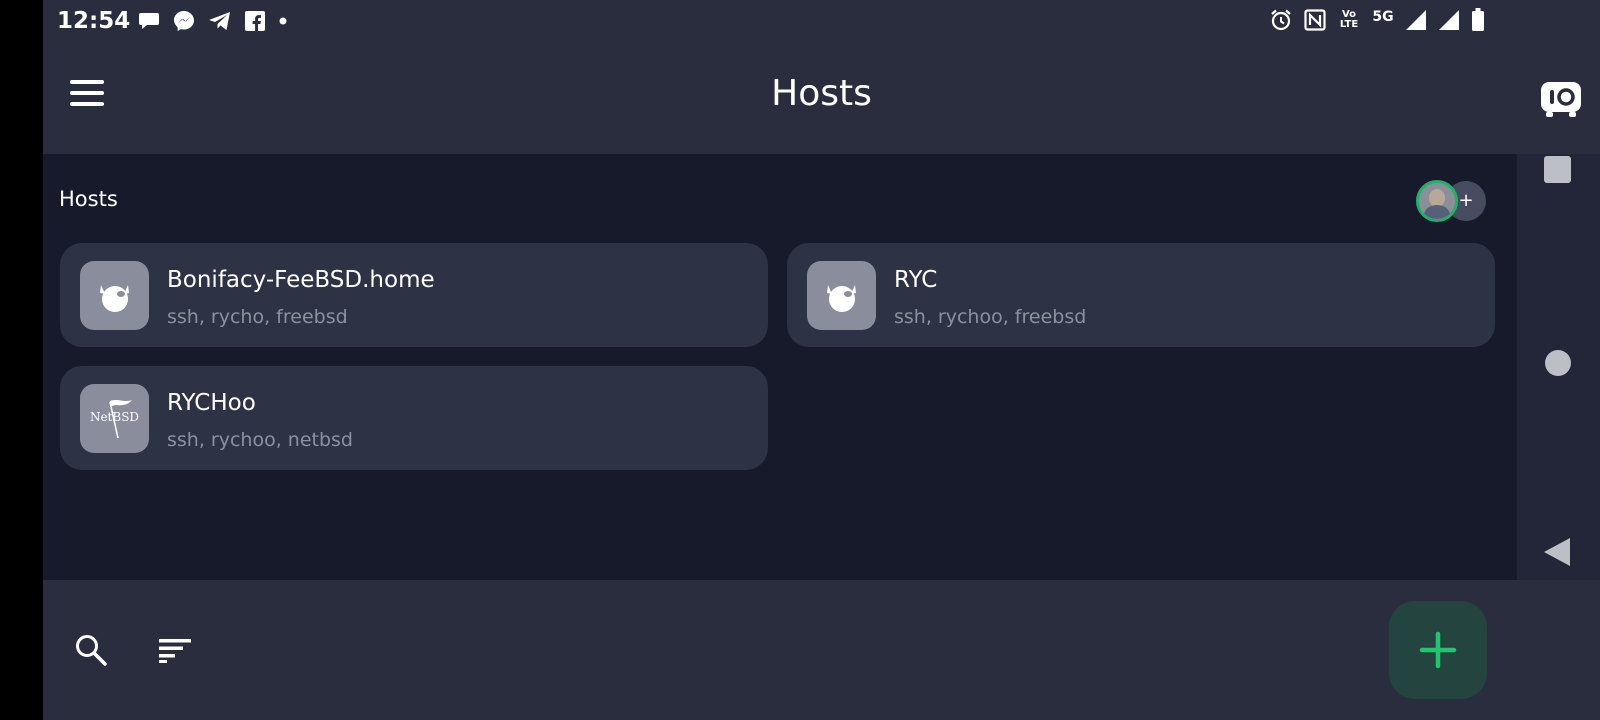 This screenshot has width=1600, height=720. I want to click on volte-label-bottom: LTE, so click(1349, 24).